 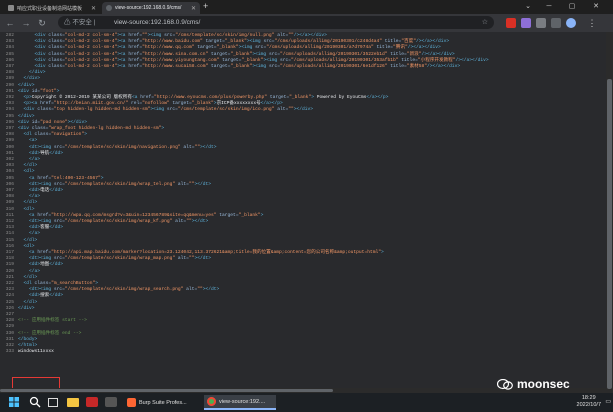 What do you see at coordinates (300, 296) in the screenshot?
I see `source-line: 324 <dd>搜索</dd>` at bounding box center [300, 296].